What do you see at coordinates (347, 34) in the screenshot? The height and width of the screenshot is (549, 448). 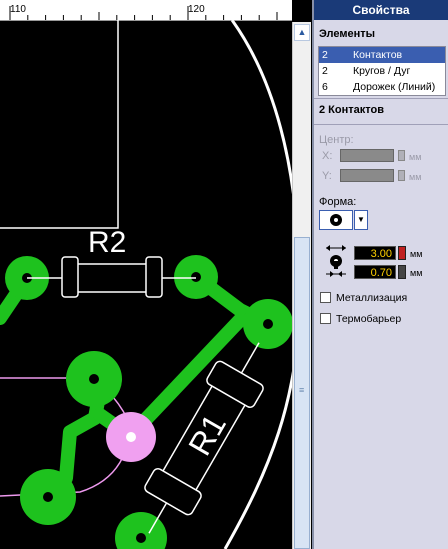 I see `elements-section-title: Элементы` at bounding box center [347, 34].